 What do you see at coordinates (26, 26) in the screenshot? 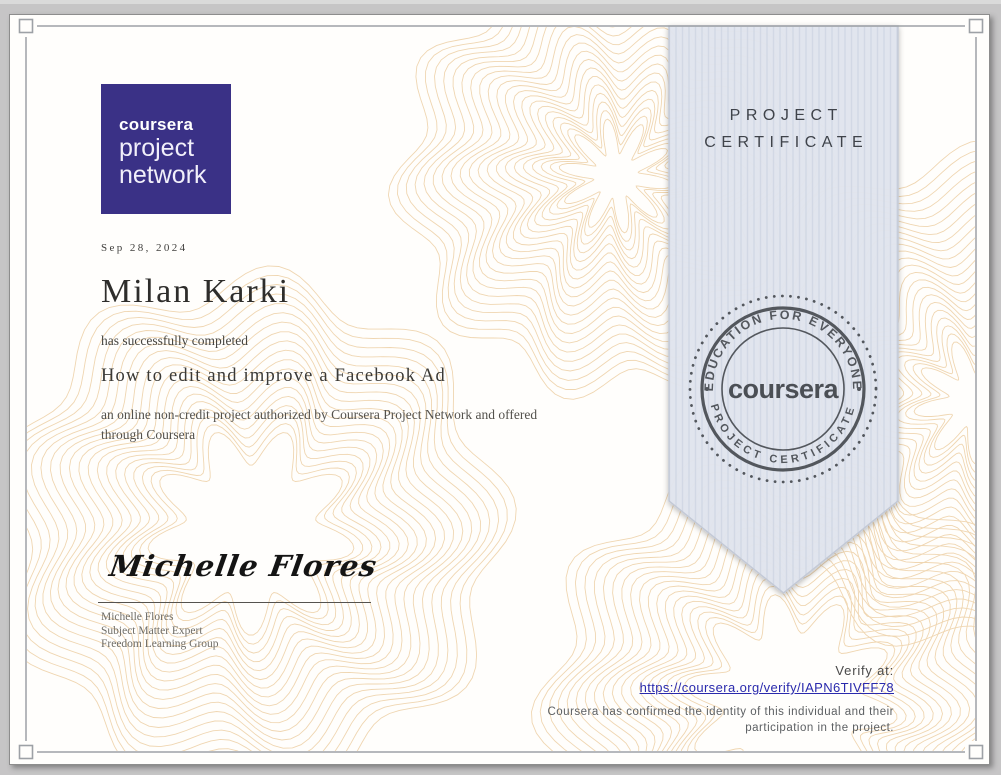
I see `frame-corner-top-left` at bounding box center [26, 26].